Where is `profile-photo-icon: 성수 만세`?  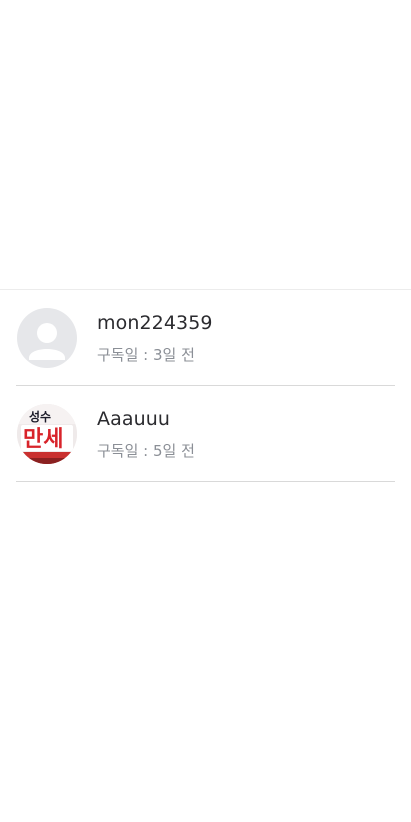 profile-photo-icon: 성수 만세 is located at coordinates (47, 434).